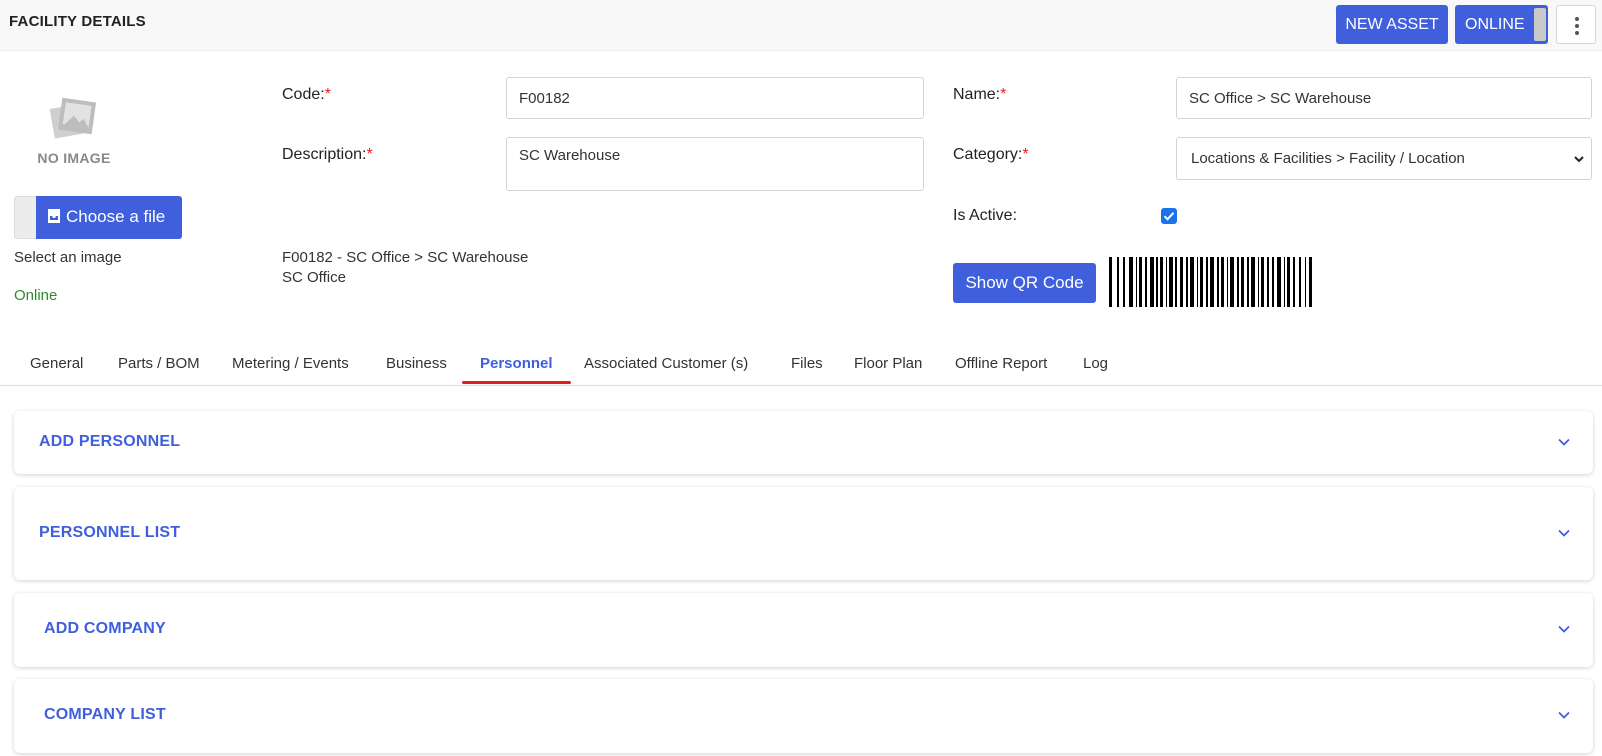  I want to click on select-image-text: Select an image, so click(68, 257).